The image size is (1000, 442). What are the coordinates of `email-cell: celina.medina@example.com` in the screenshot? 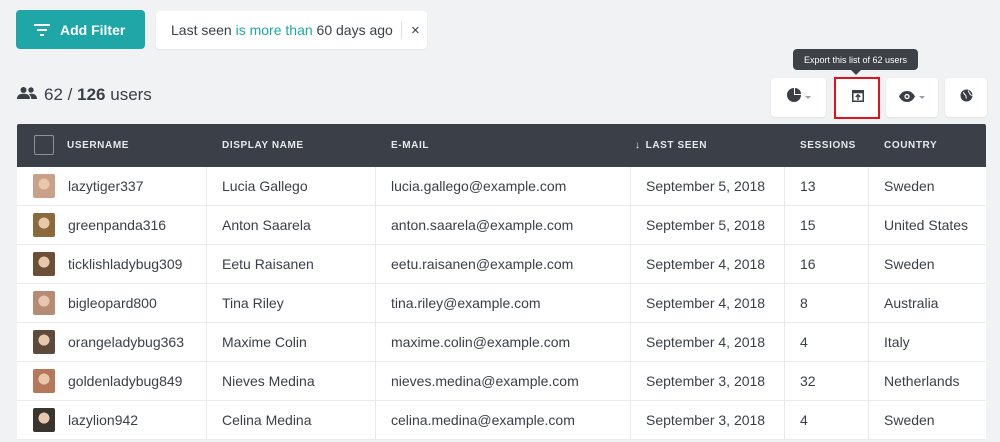 It's located at (483, 420).